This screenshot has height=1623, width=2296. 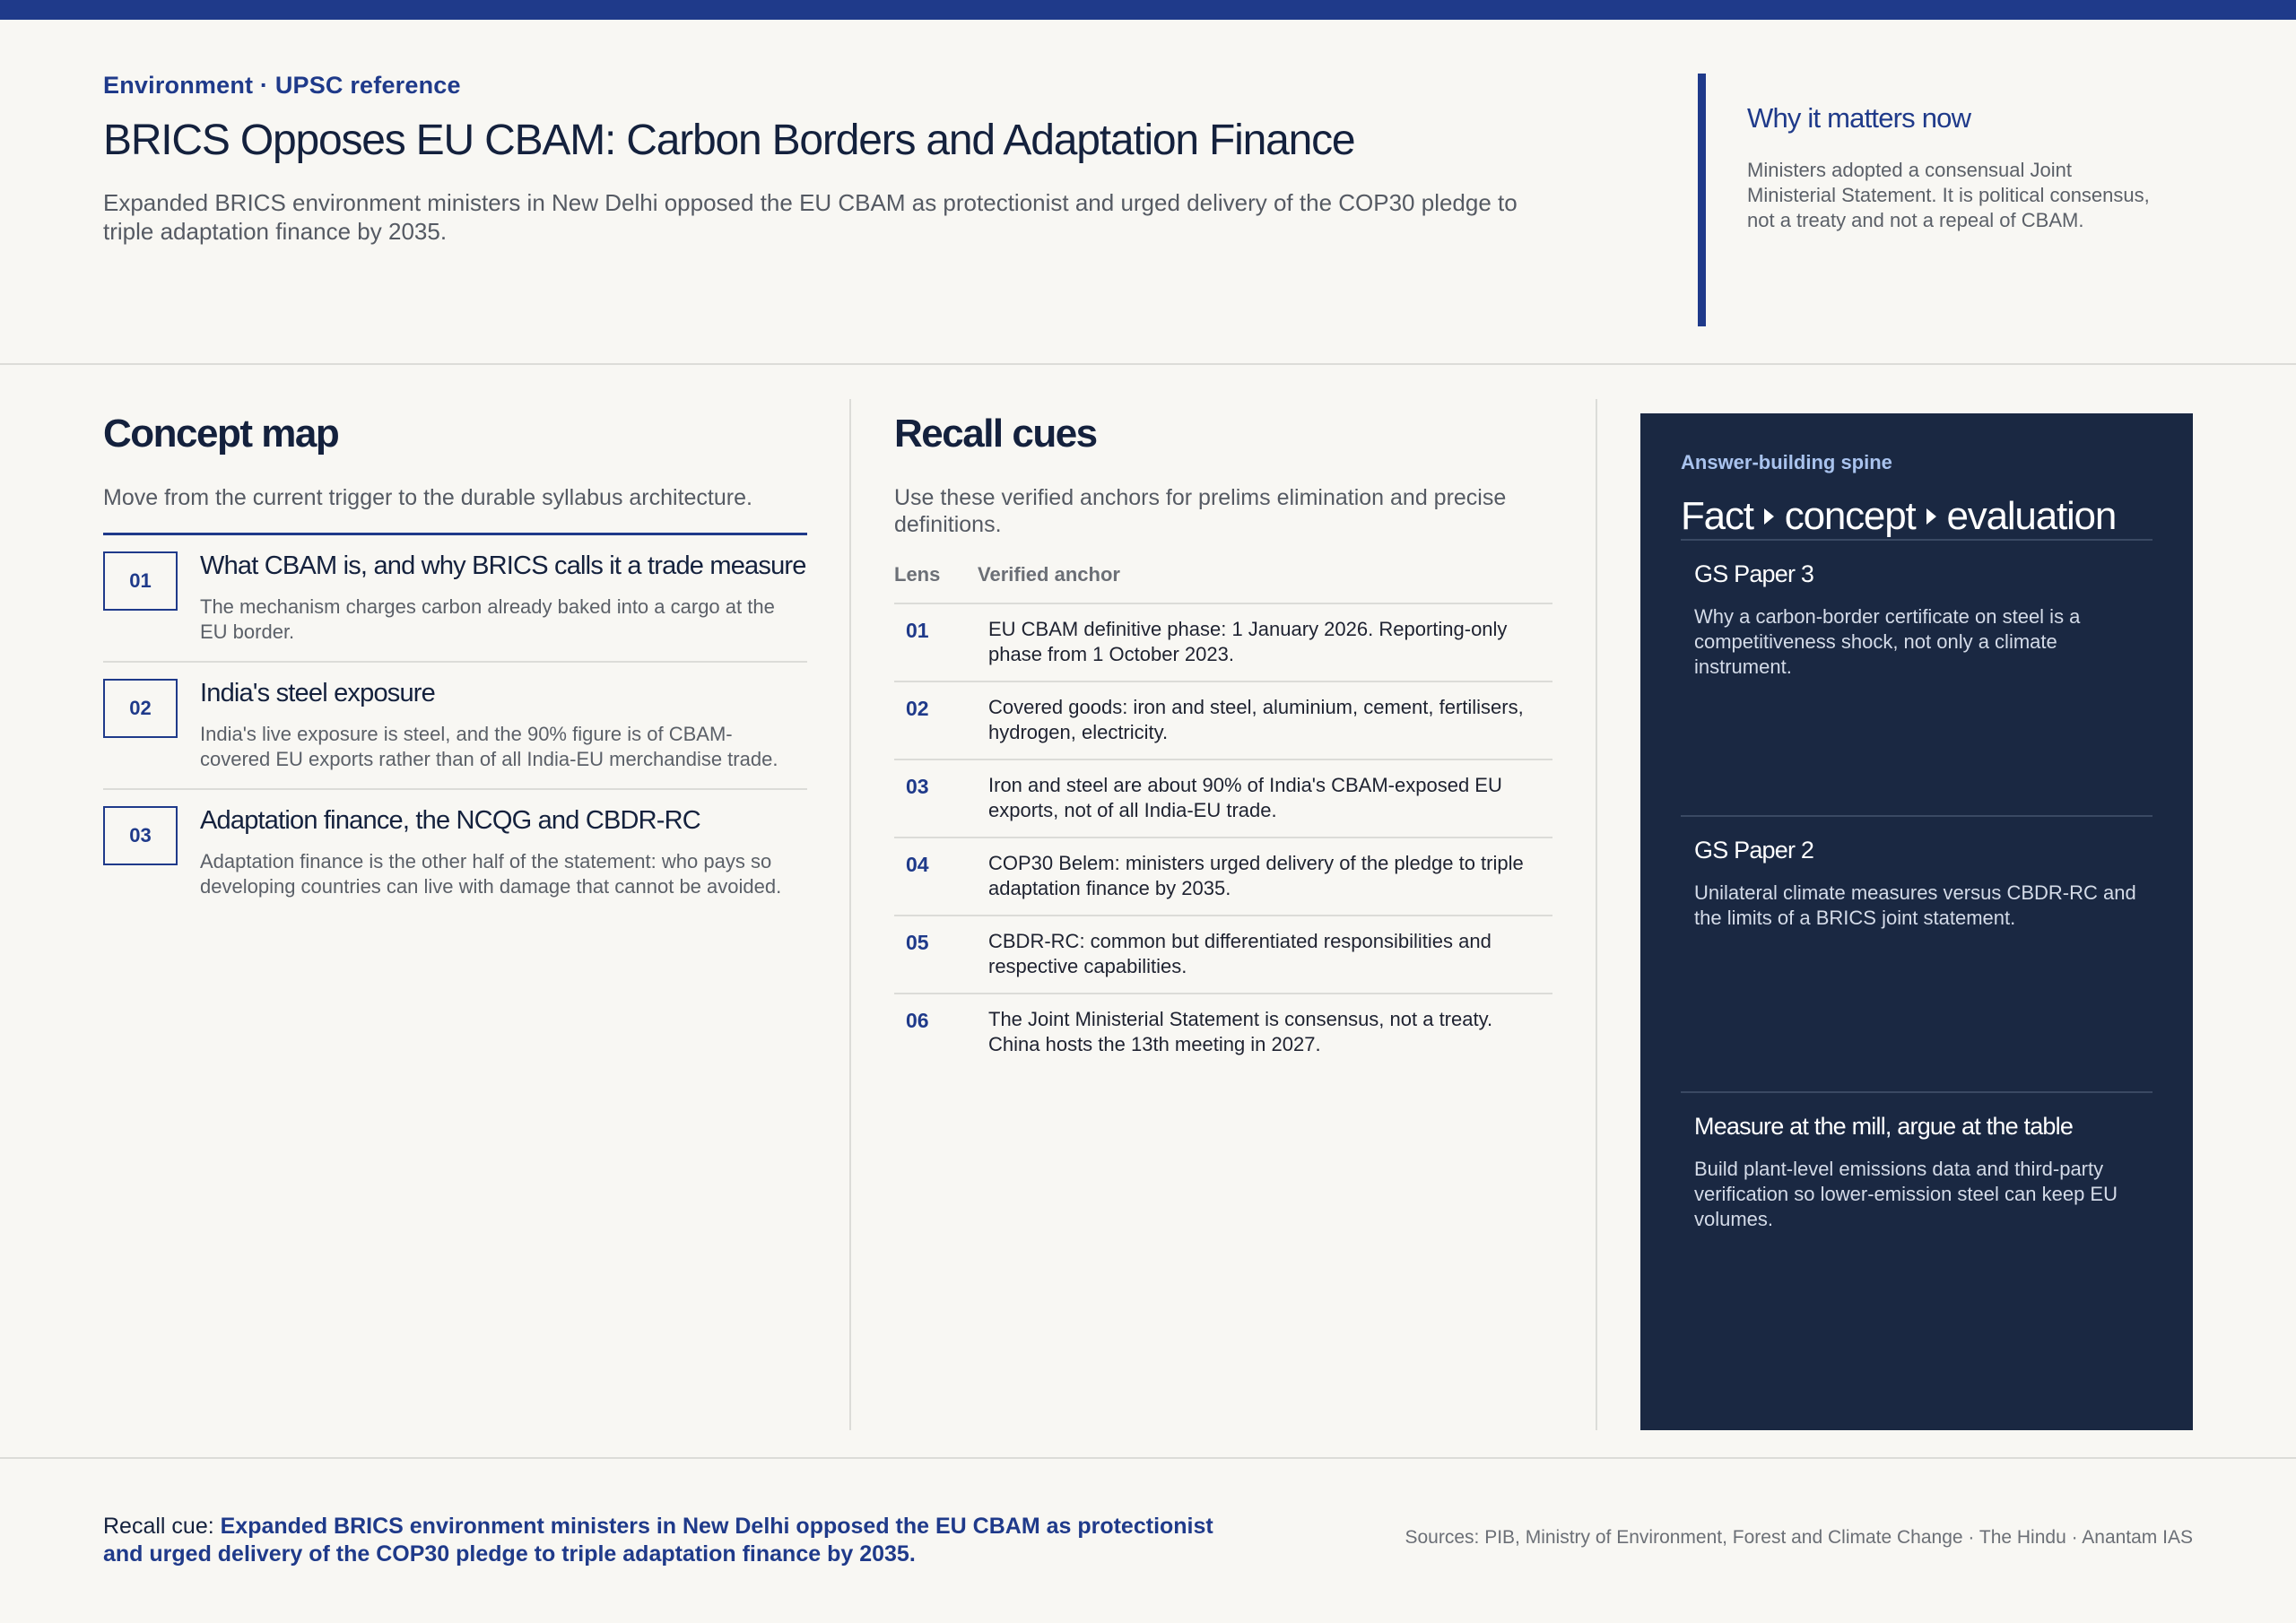 What do you see at coordinates (1148, 10) in the screenshot?
I see `top-accent-bar` at bounding box center [1148, 10].